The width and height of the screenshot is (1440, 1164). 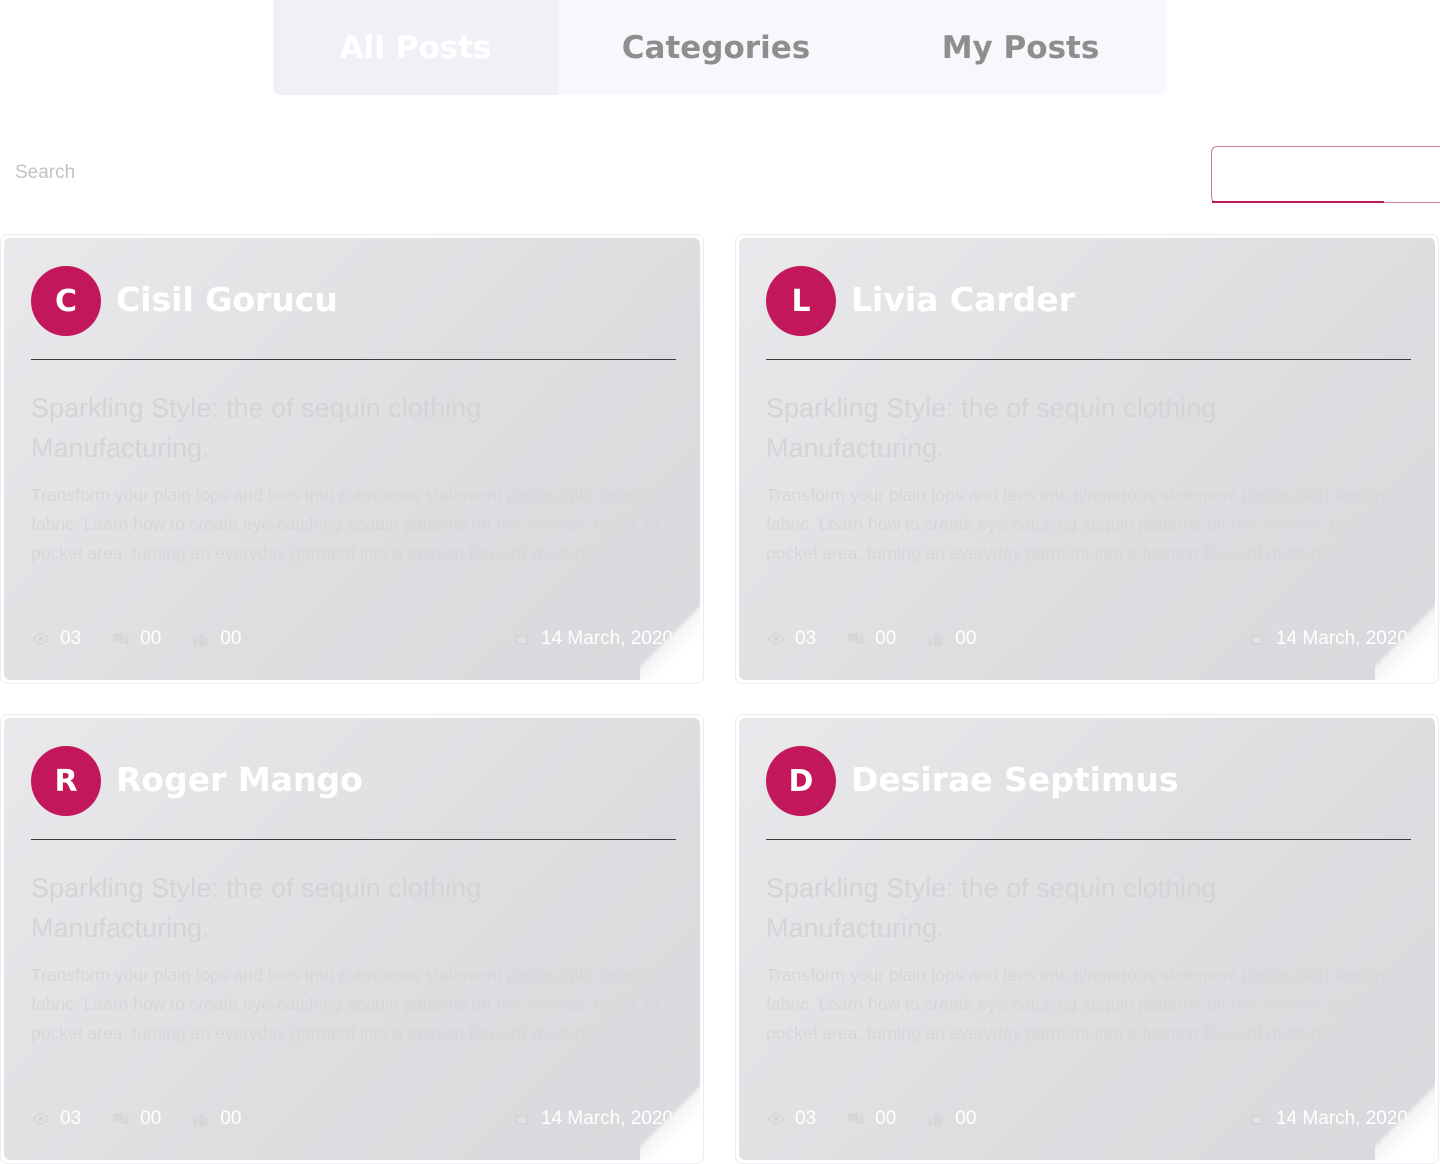 I want to click on tab-my-posts: My Posts, so click(x=1020, y=47).